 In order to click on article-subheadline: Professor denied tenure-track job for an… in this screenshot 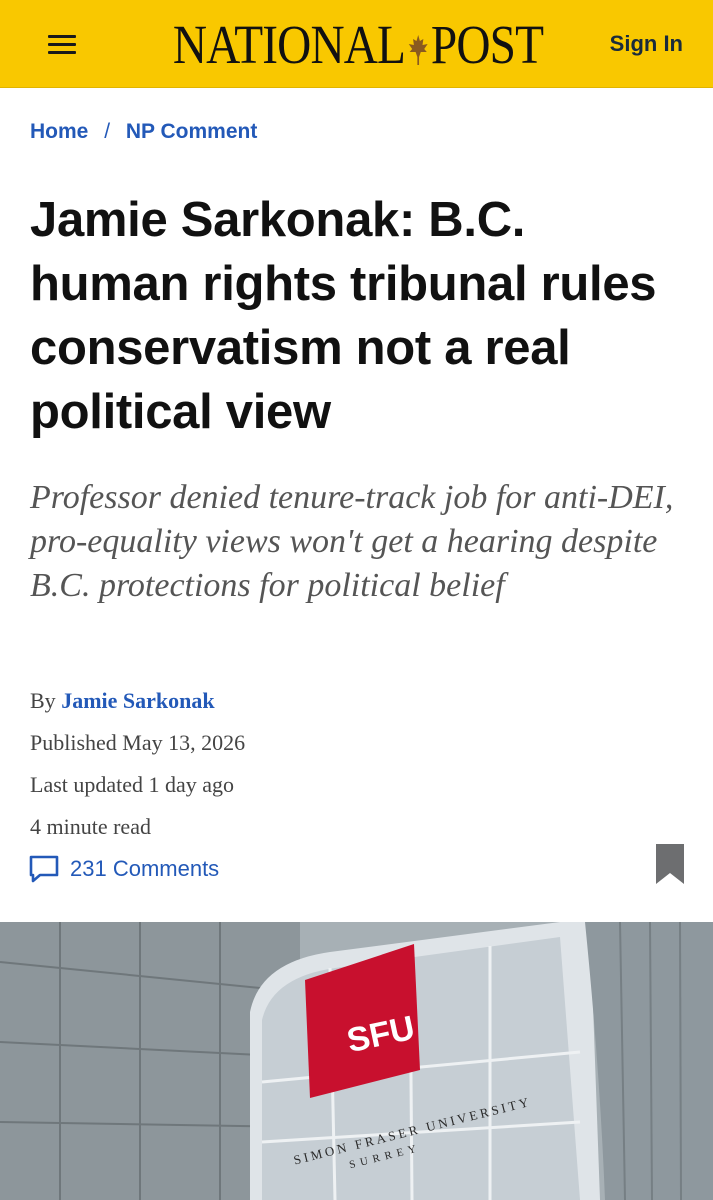, I will do `click(352, 541)`.